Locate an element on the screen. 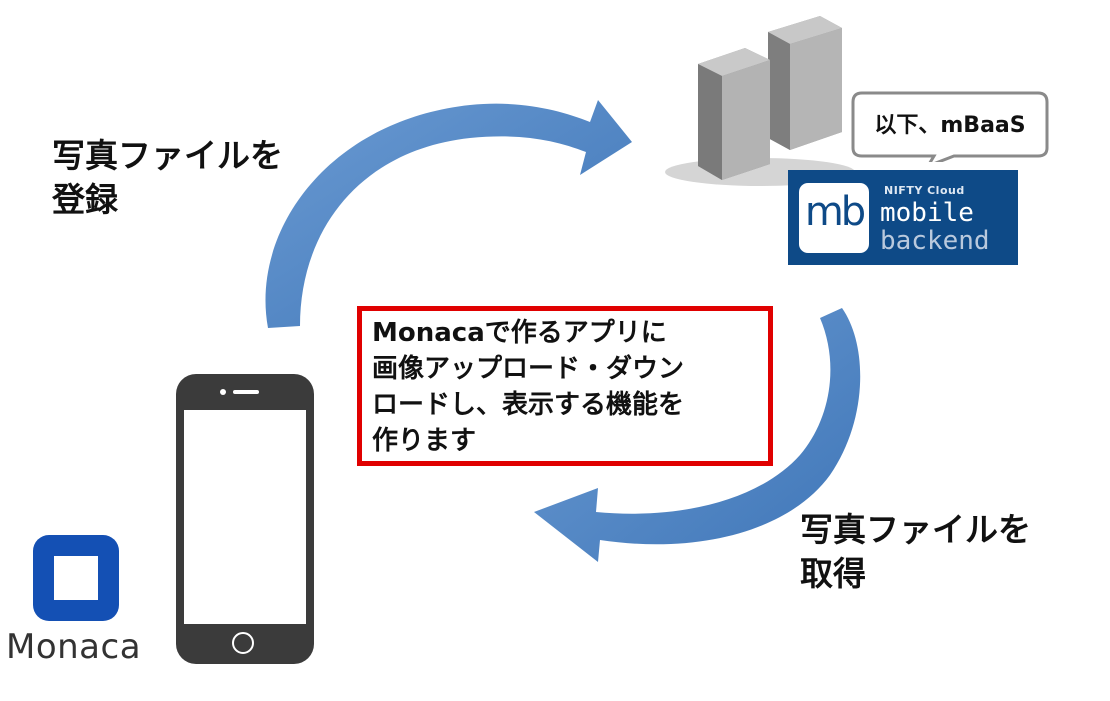 The image size is (1110, 701). mb-mark-icon: mb is located at coordinates (834, 218).